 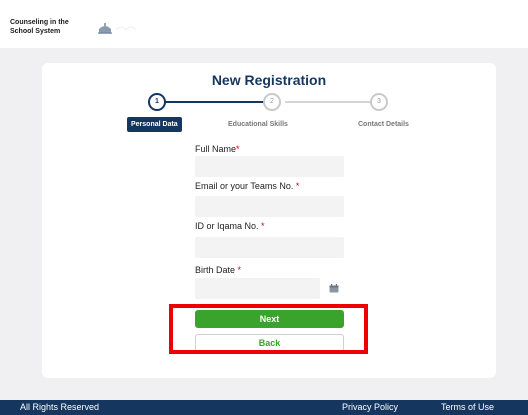 What do you see at coordinates (269, 206) in the screenshot?
I see `email-input` at bounding box center [269, 206].